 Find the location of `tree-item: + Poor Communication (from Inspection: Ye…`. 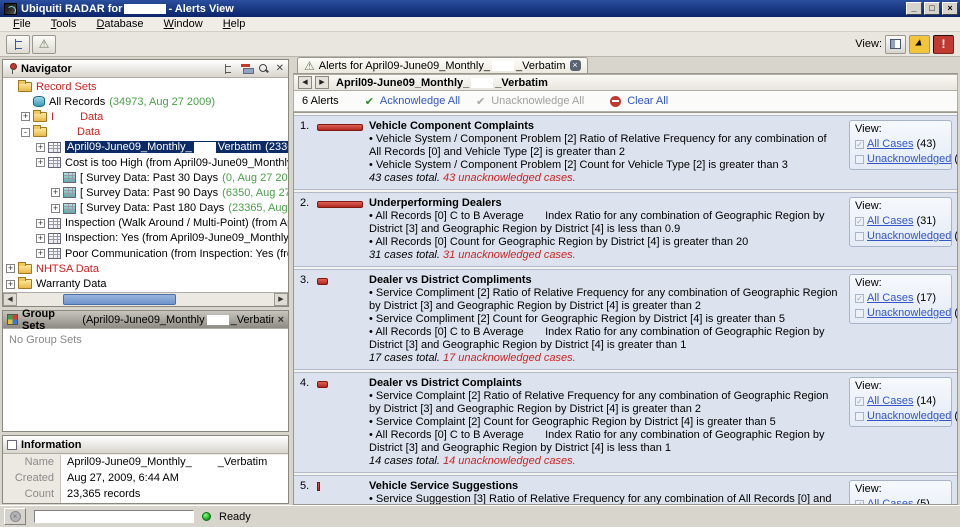

tree-item: + Poor Communication (from Inspection: Ye… is located at coordinates (145, 253).